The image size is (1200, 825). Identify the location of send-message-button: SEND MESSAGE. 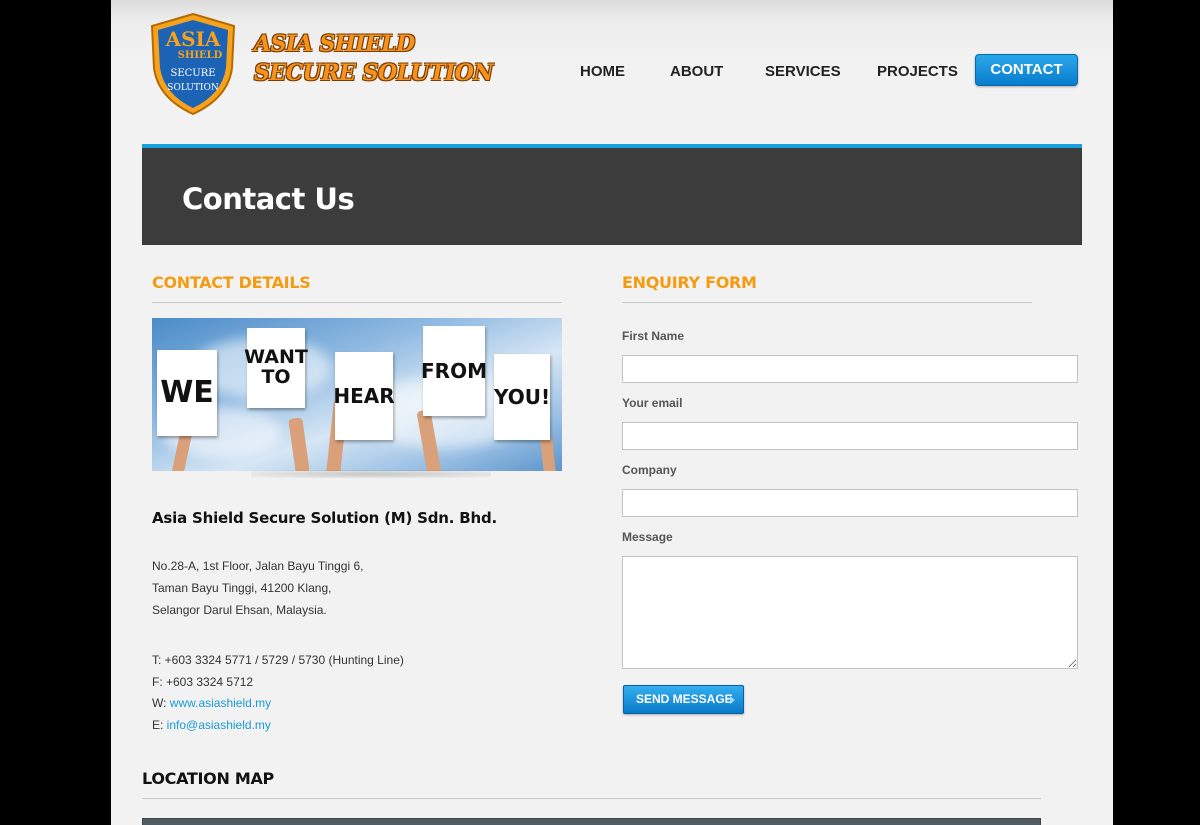
(683, 699).